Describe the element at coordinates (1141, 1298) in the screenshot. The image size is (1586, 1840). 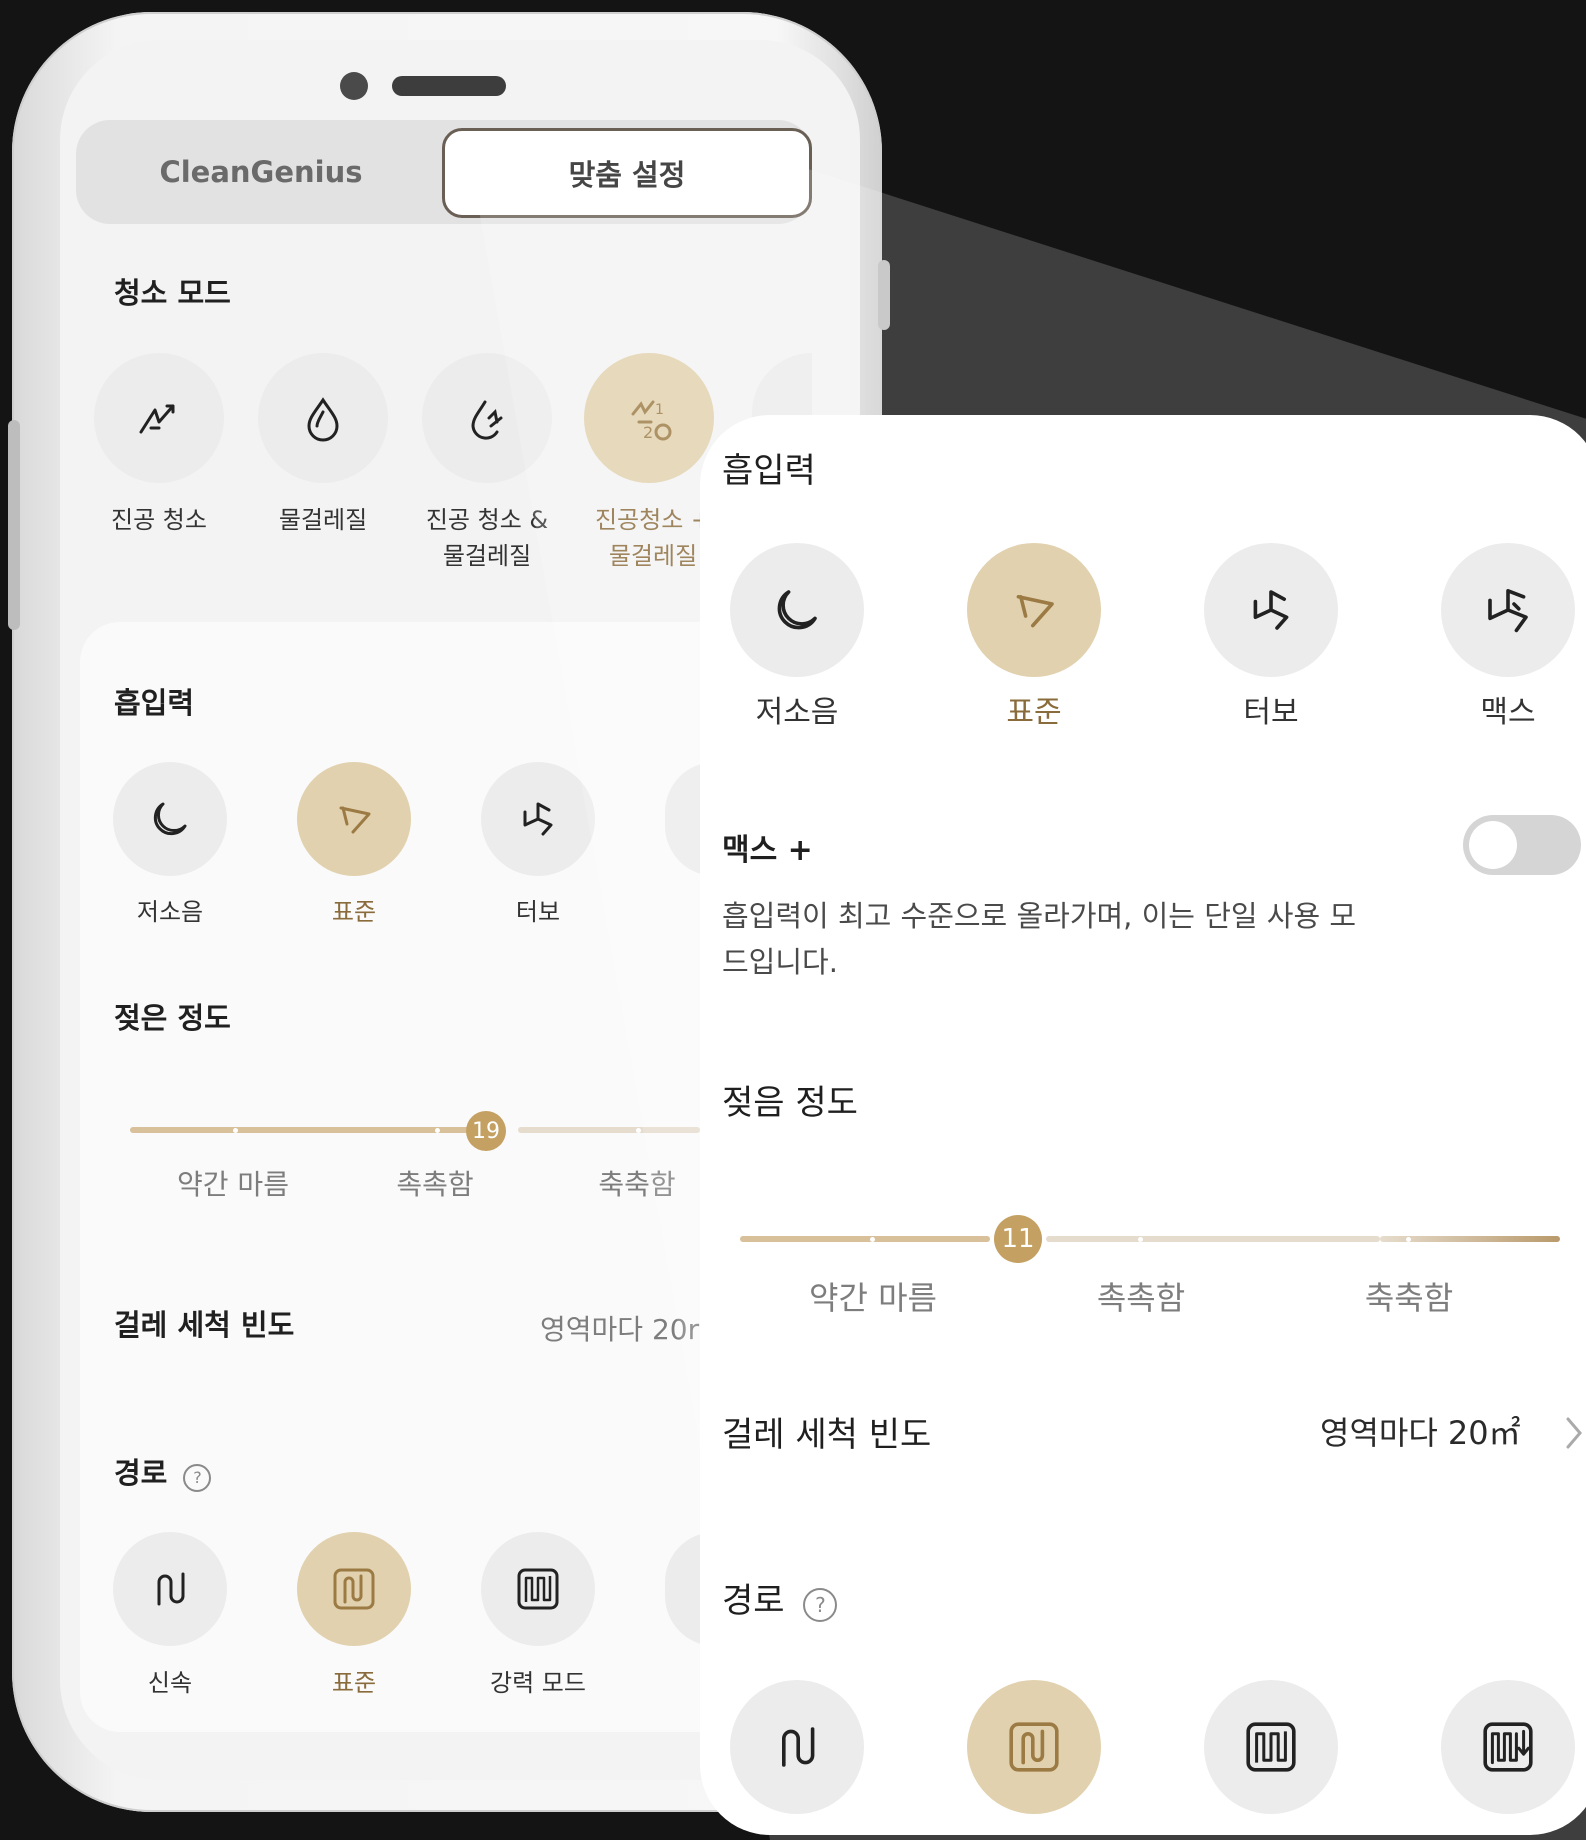
I see `wetness-label: 촉촉함` at that location.